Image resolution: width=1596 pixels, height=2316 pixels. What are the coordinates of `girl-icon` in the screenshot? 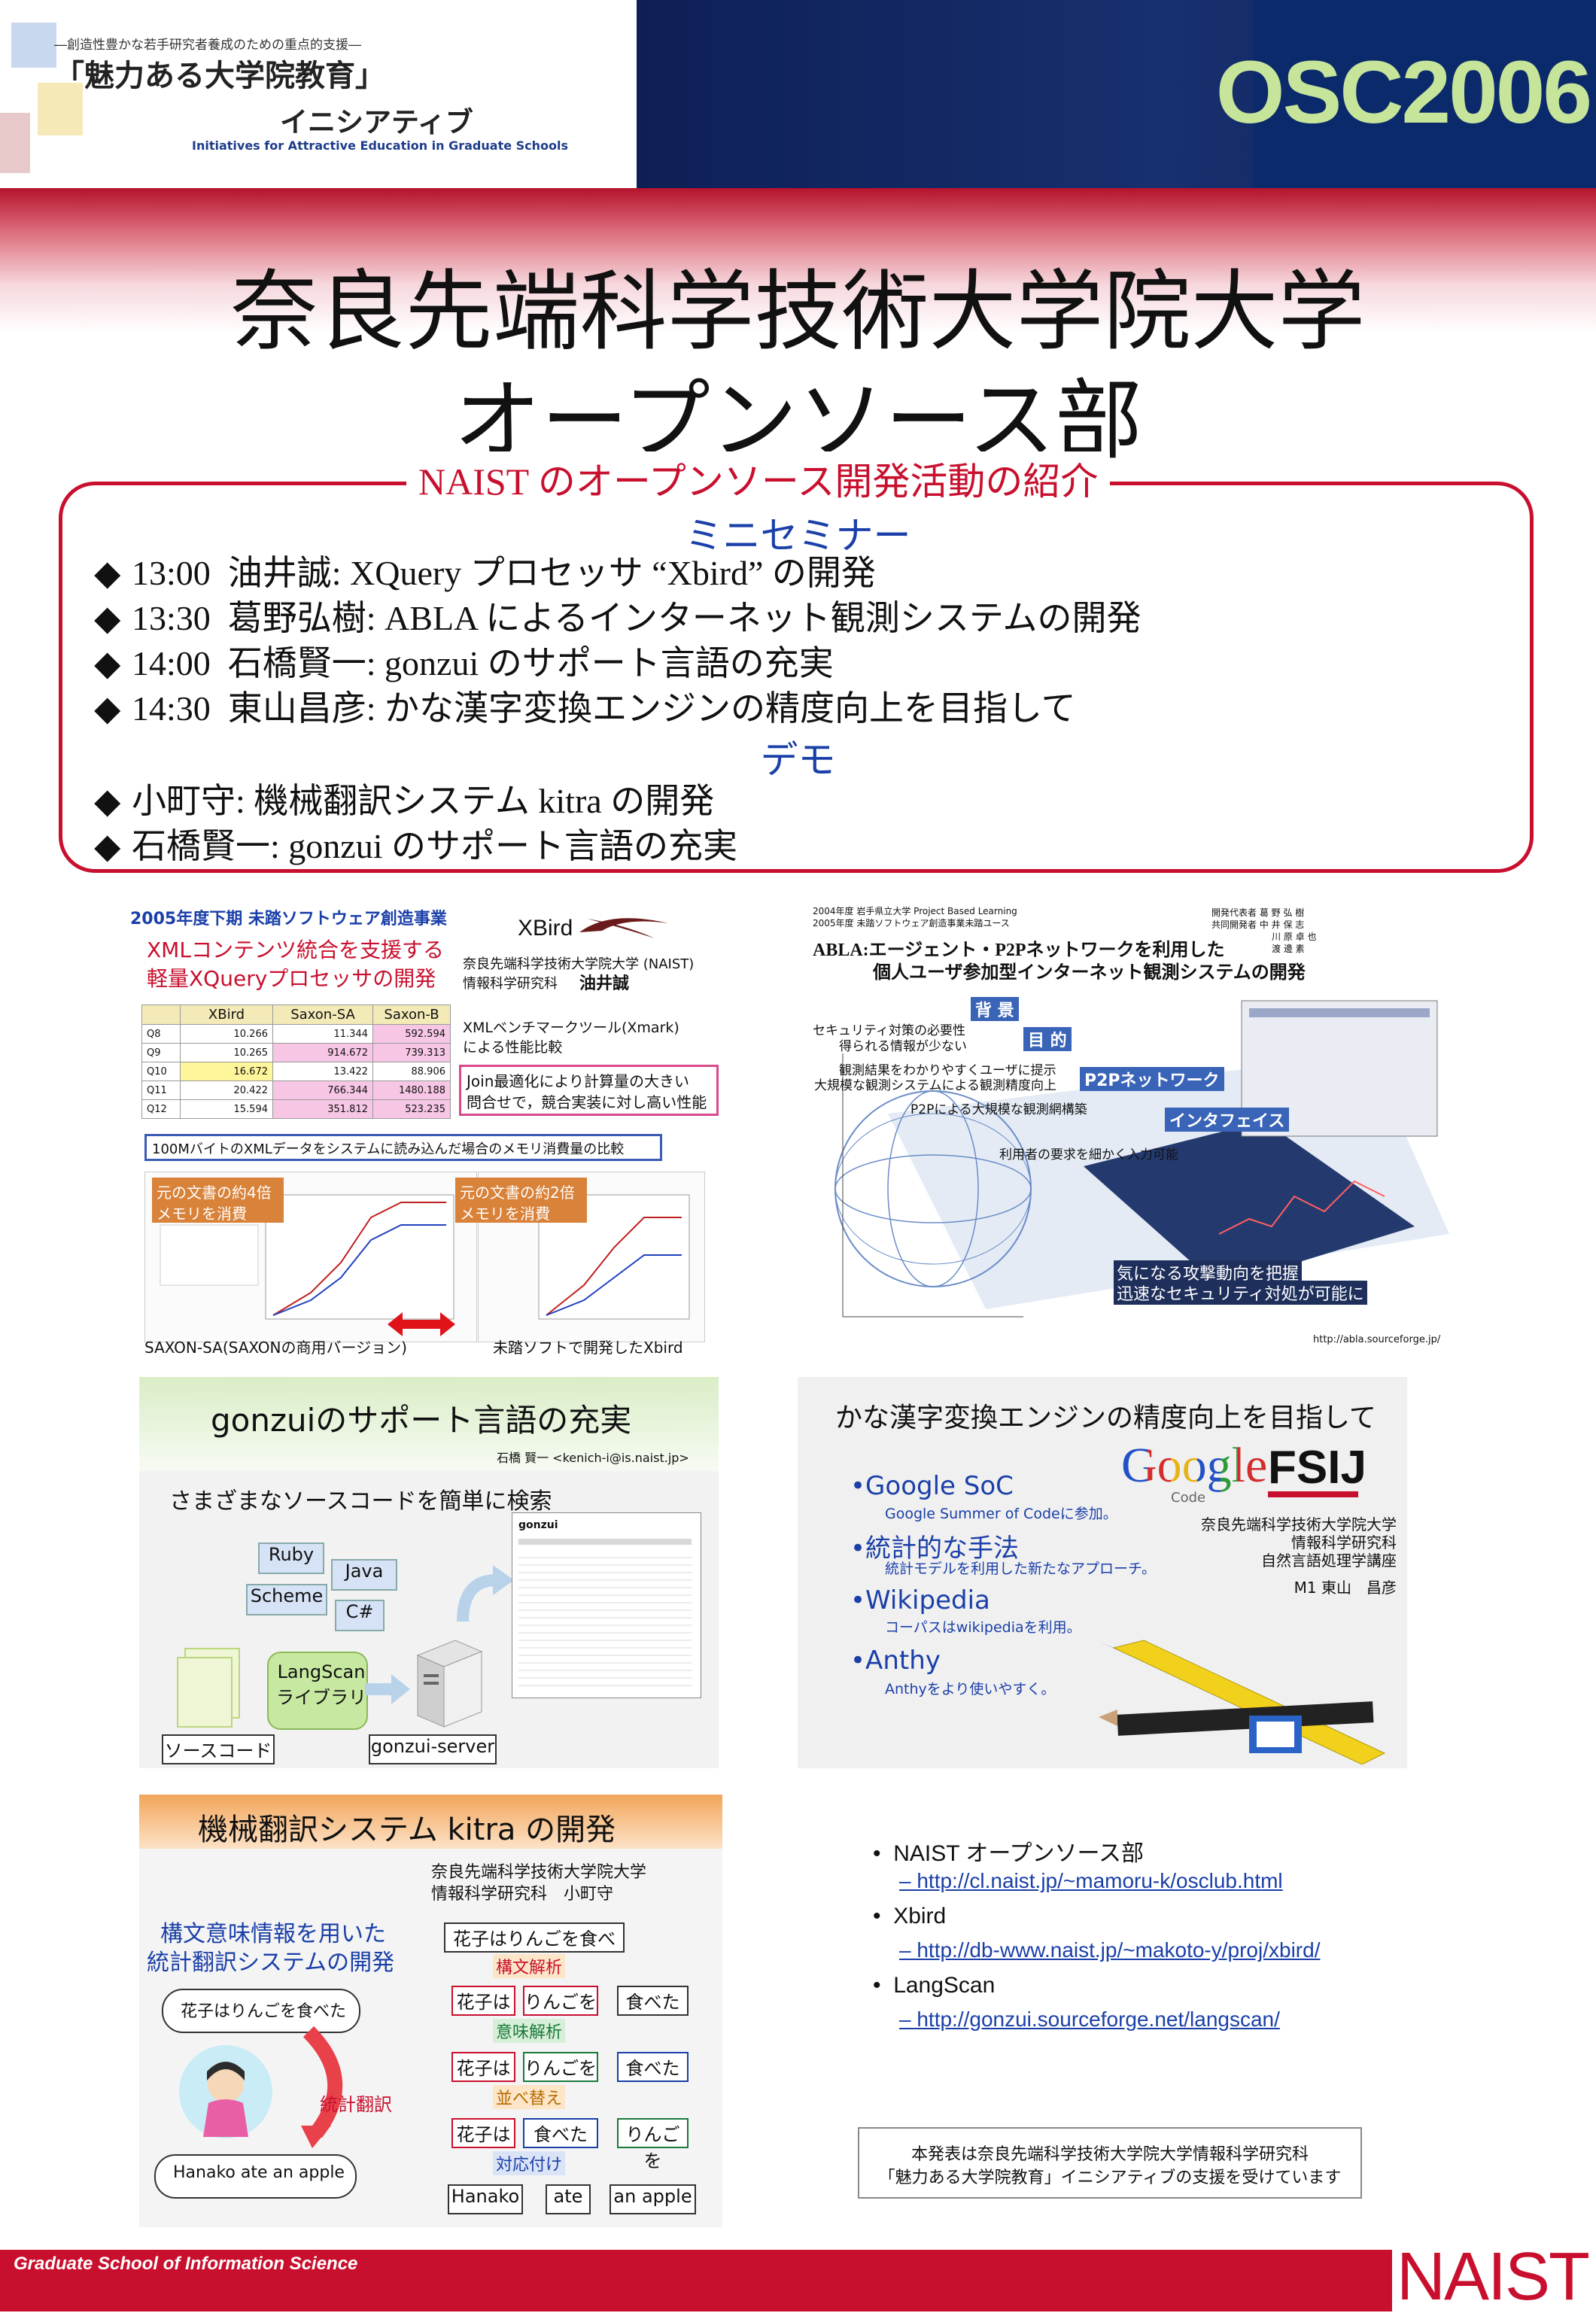 It's located at (226, 2091).